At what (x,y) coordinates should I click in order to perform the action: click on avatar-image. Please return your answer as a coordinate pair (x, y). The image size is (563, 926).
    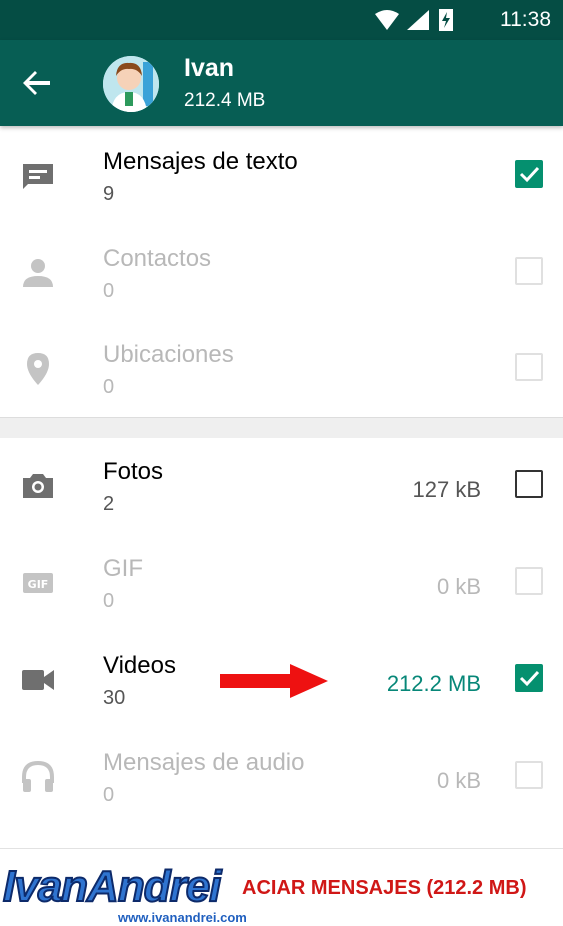
    Looking at the image, I should click on (131, 84).